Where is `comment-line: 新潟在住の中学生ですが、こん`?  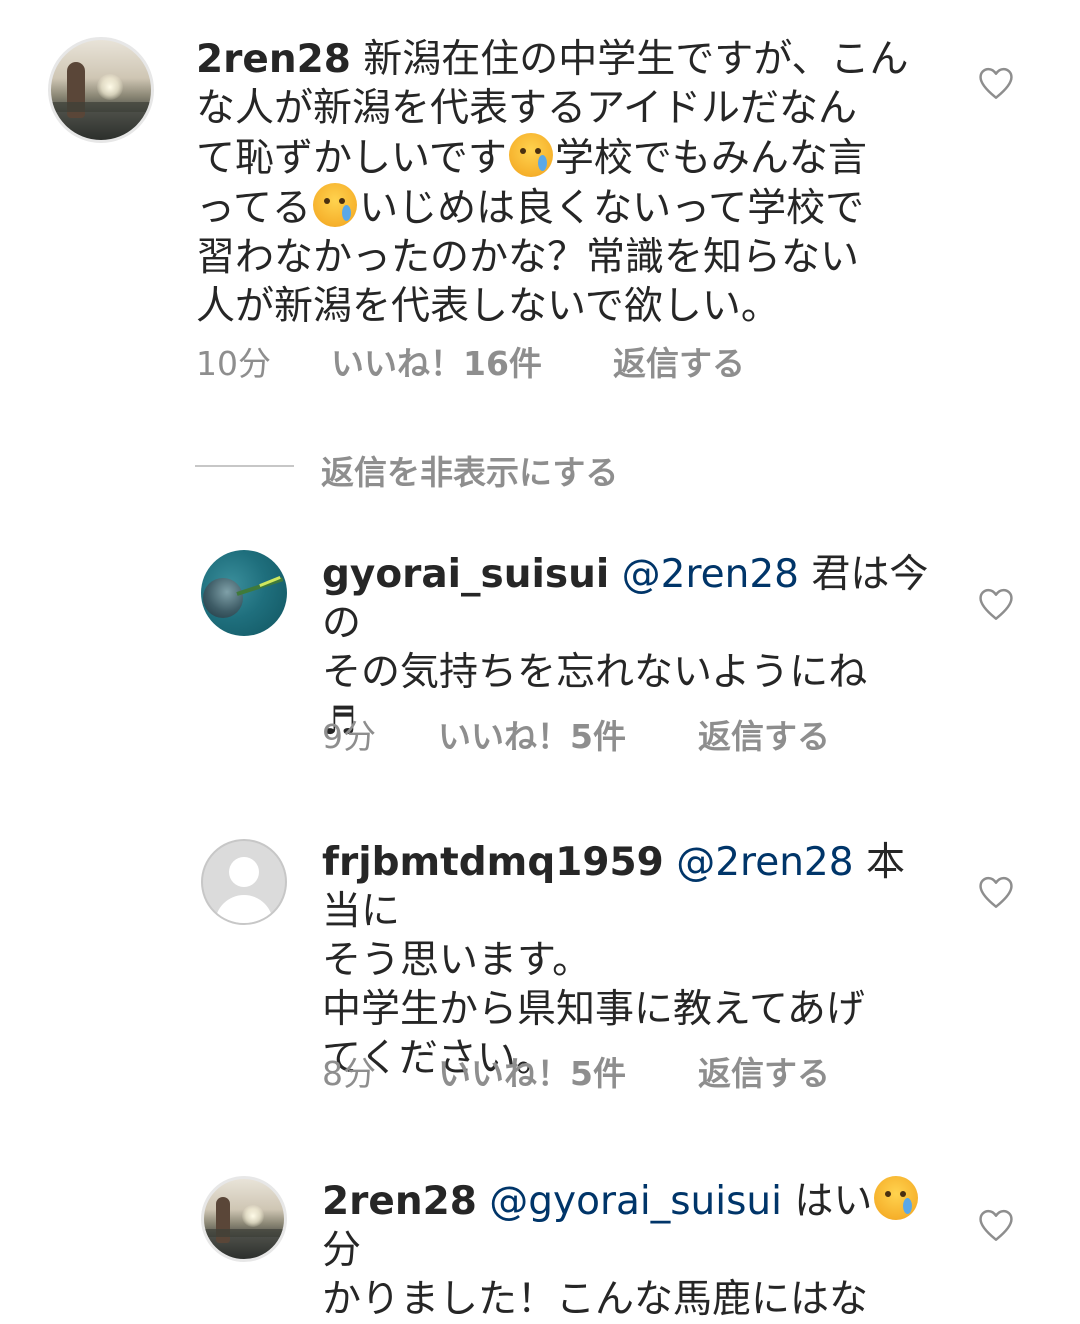
comment-line: 新潟在住の中学生ですが、こん is located at coordinates (636, 59).